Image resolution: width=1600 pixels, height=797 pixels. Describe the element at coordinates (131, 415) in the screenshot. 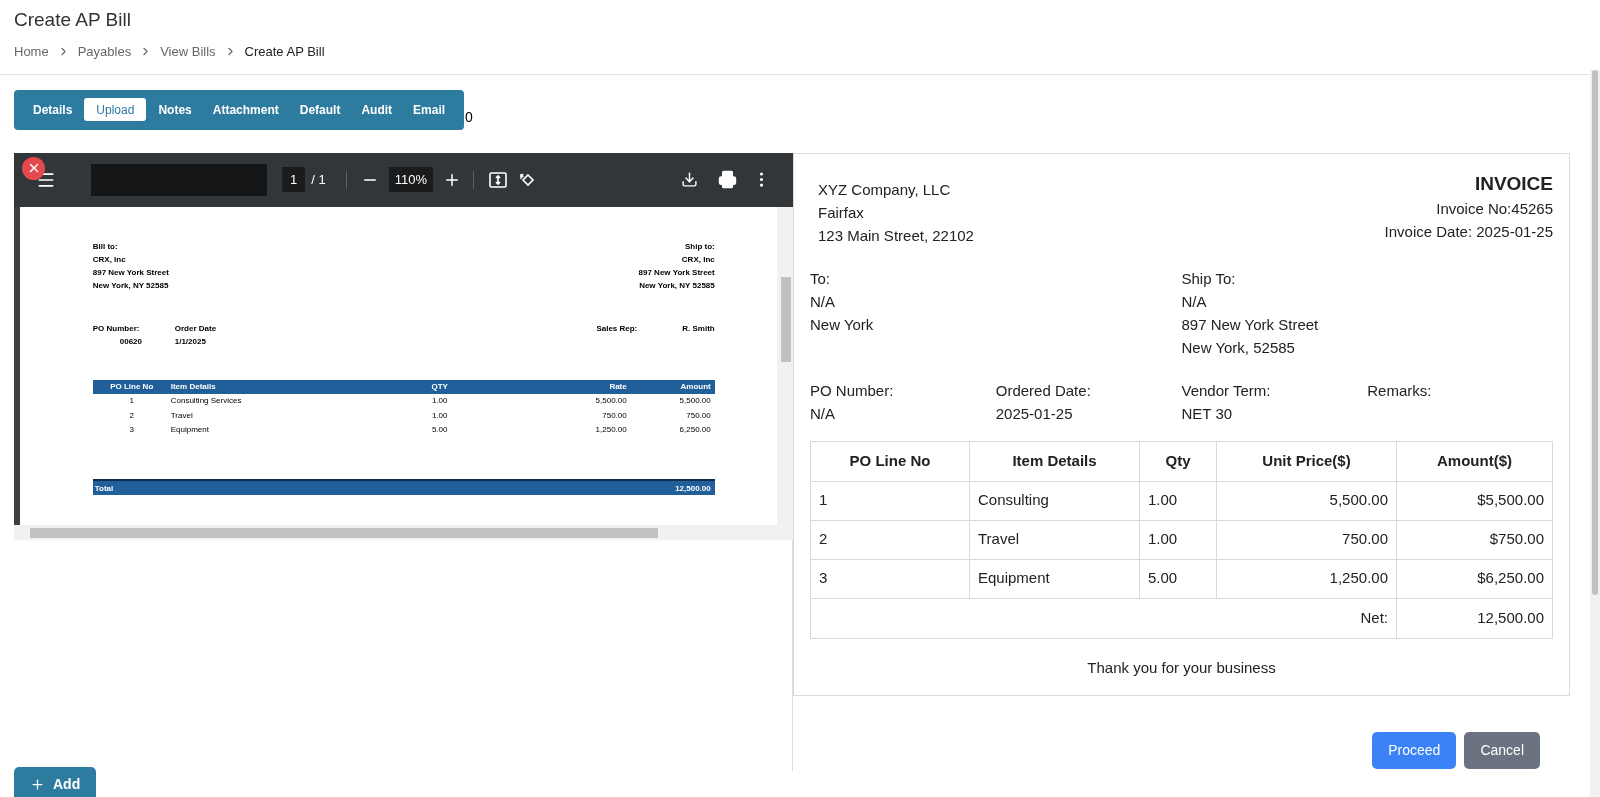

I see `doc-text: 2` at that location.